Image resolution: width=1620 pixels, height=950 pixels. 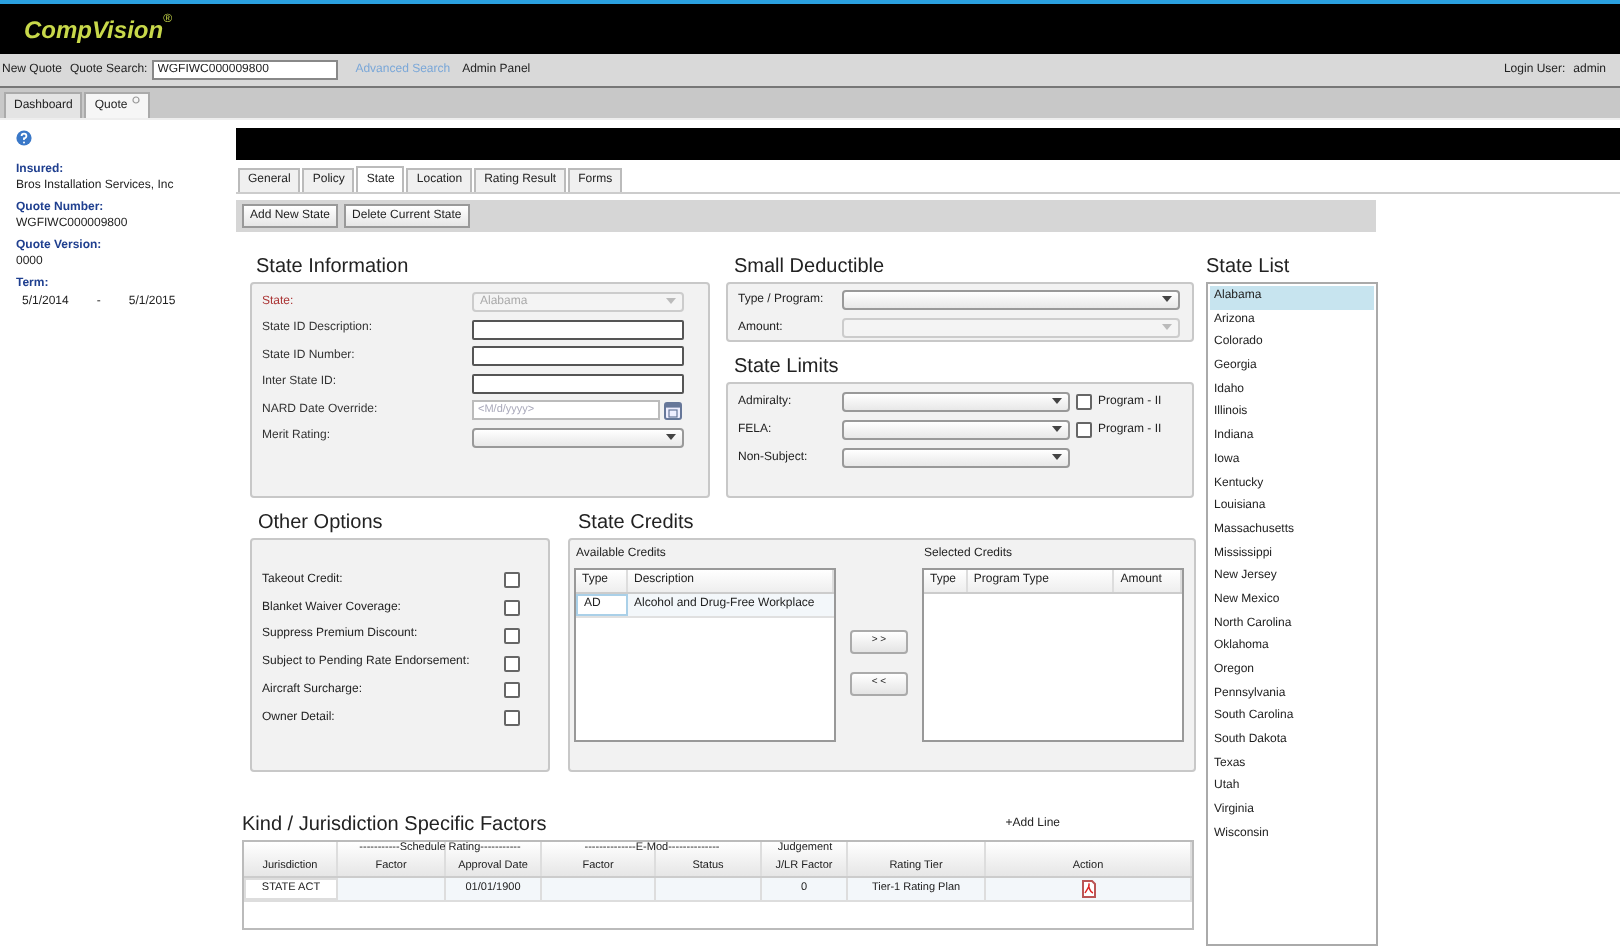 What do you see at coordinates (135, 100) in the screenshot?
I see `close-icon` at bounding box center [135, 100].